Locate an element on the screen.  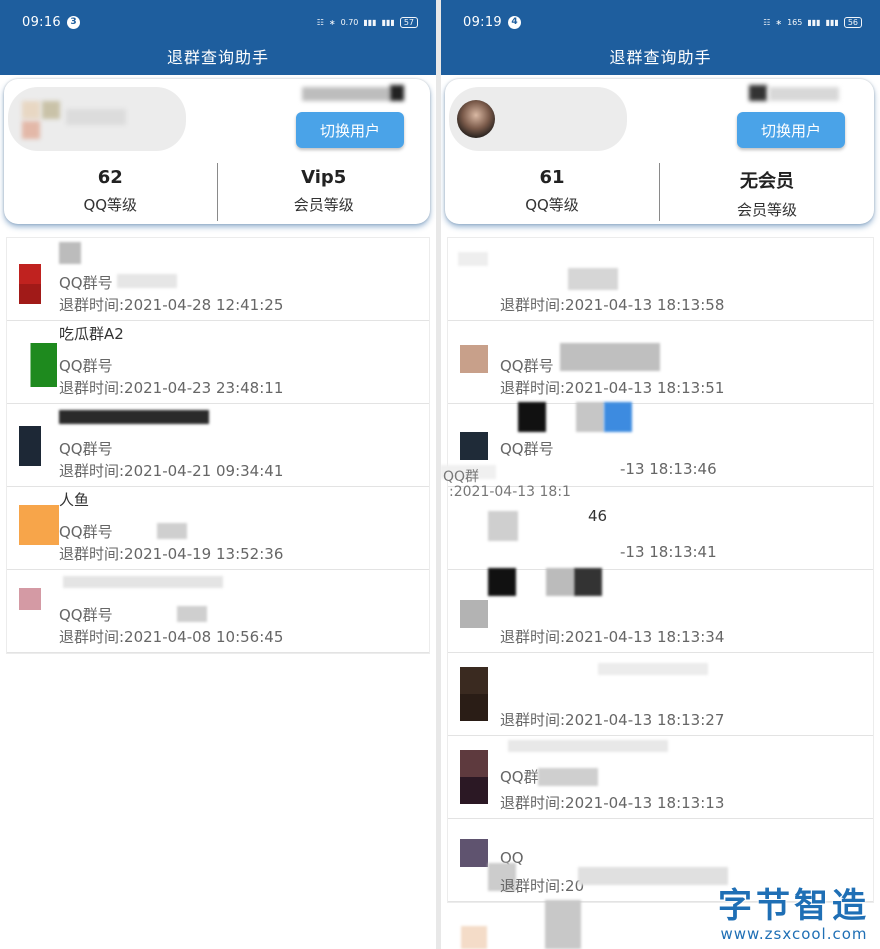
list-item: QQ群号 退群时间:2021-04-28 12:41:25 is located at coordinates (218, 279).